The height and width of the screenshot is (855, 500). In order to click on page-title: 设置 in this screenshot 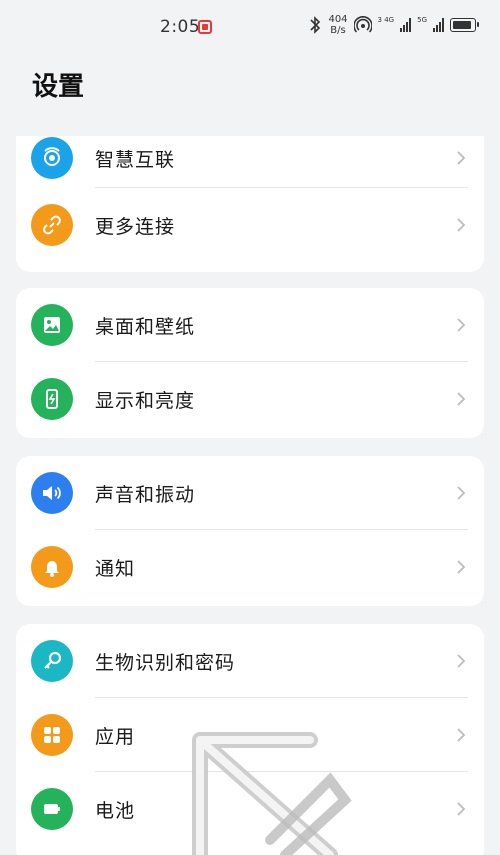, I will do `click(58, 87)`.